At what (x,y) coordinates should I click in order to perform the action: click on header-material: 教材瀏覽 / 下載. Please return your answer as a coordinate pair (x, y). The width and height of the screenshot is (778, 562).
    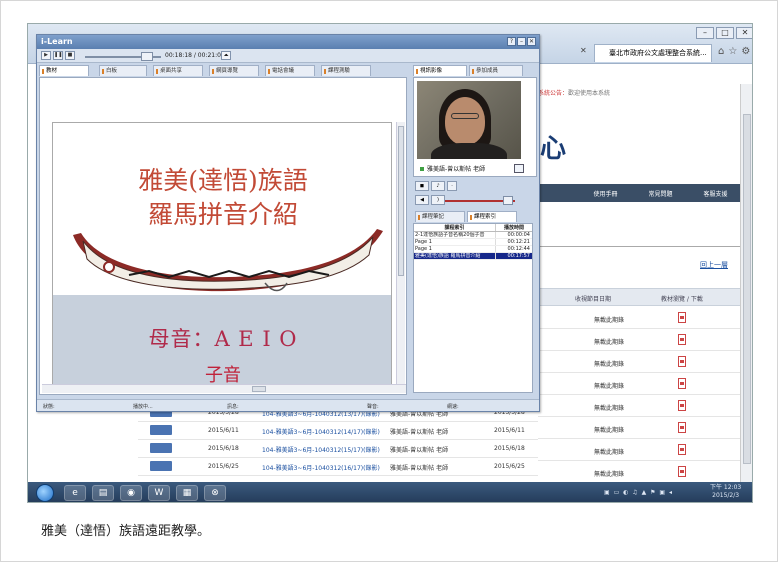
    Looking at the image, I should click on (682, 299).